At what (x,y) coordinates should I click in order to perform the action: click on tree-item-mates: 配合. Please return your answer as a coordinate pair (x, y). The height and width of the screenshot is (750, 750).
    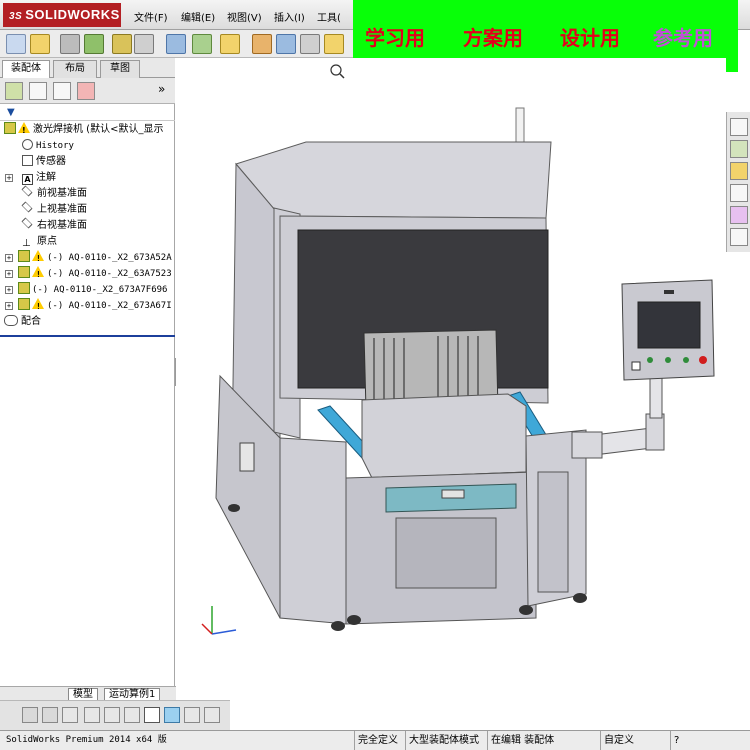
    Looking at the image, I should click on (22, 322).